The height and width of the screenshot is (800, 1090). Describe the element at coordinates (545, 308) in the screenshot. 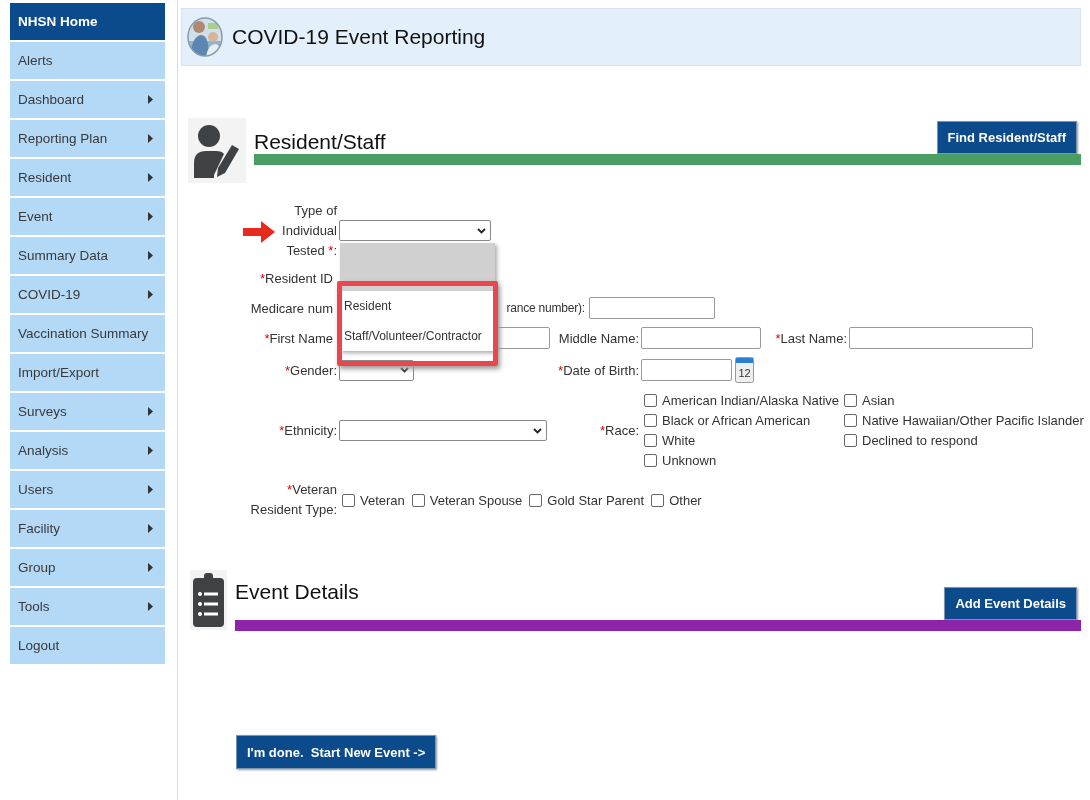

I see `field-label: rance number):` at that location.